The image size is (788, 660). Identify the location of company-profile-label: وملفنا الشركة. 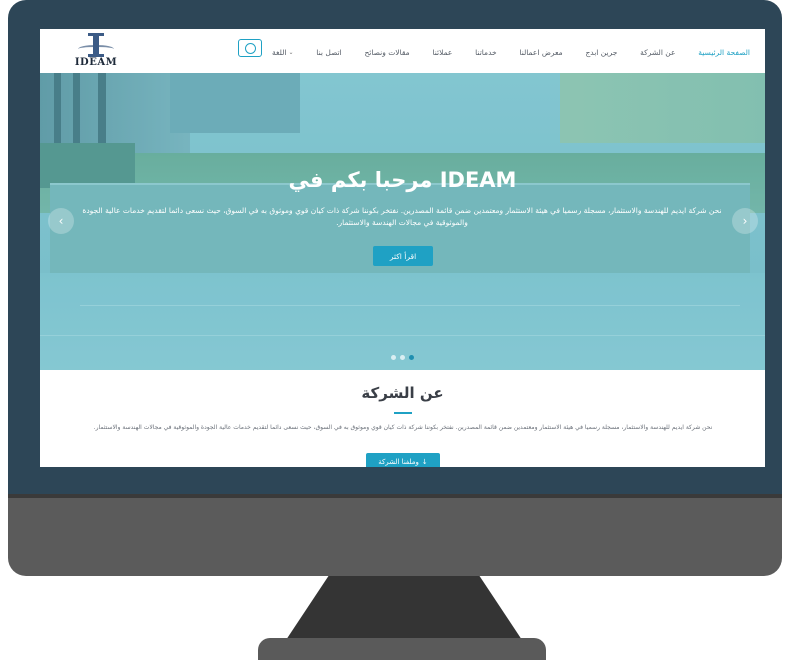
(398, 462).